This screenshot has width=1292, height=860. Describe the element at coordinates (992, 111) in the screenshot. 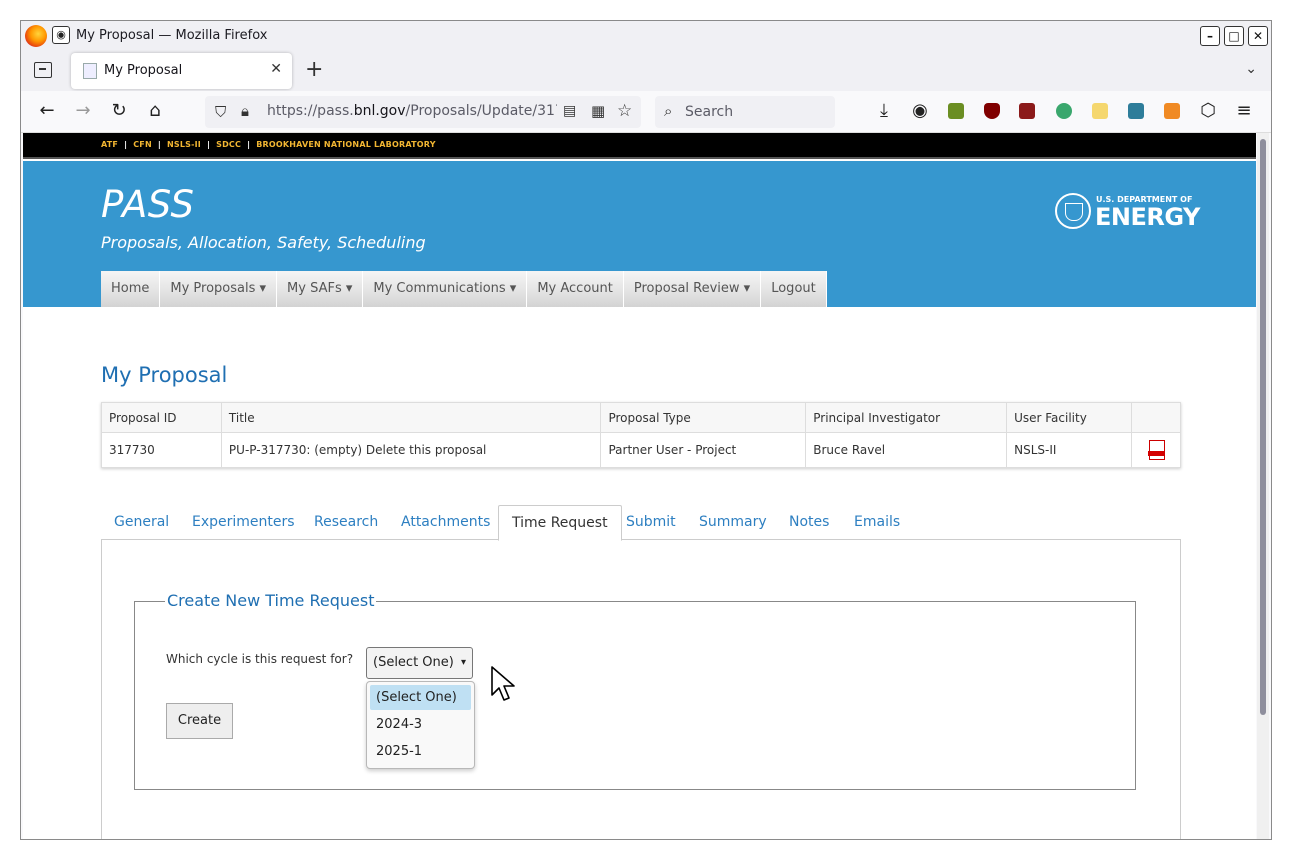

I see `ublock-icon` at that location.